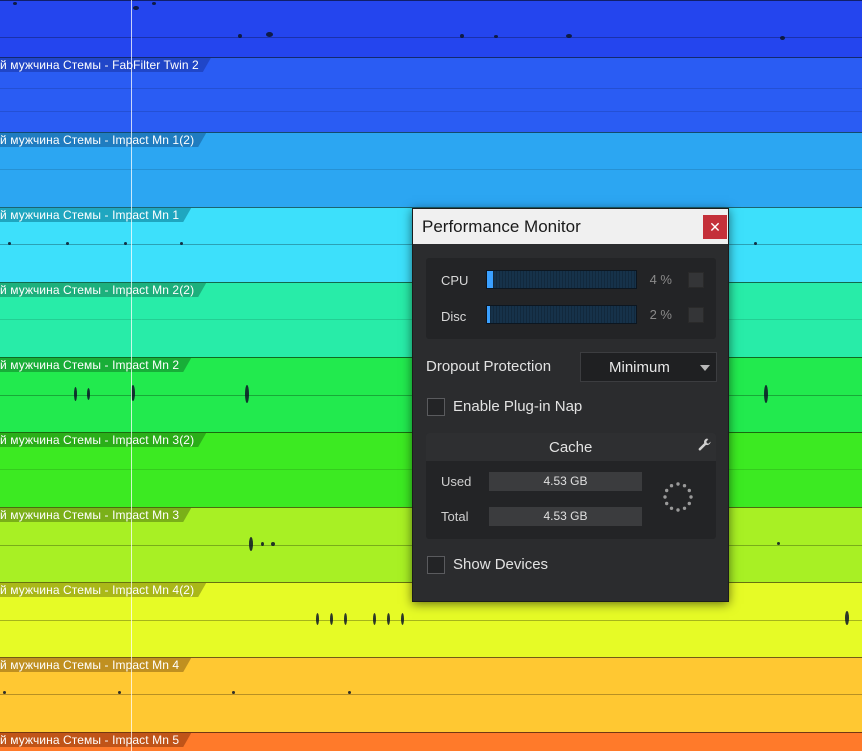 This screenshot has height=751, width=862. Describe the element at coordinates (431, 94) in the screenshot. I see `track-lane: й мужчина Стемы - FabFilter Twin 2` at that location.